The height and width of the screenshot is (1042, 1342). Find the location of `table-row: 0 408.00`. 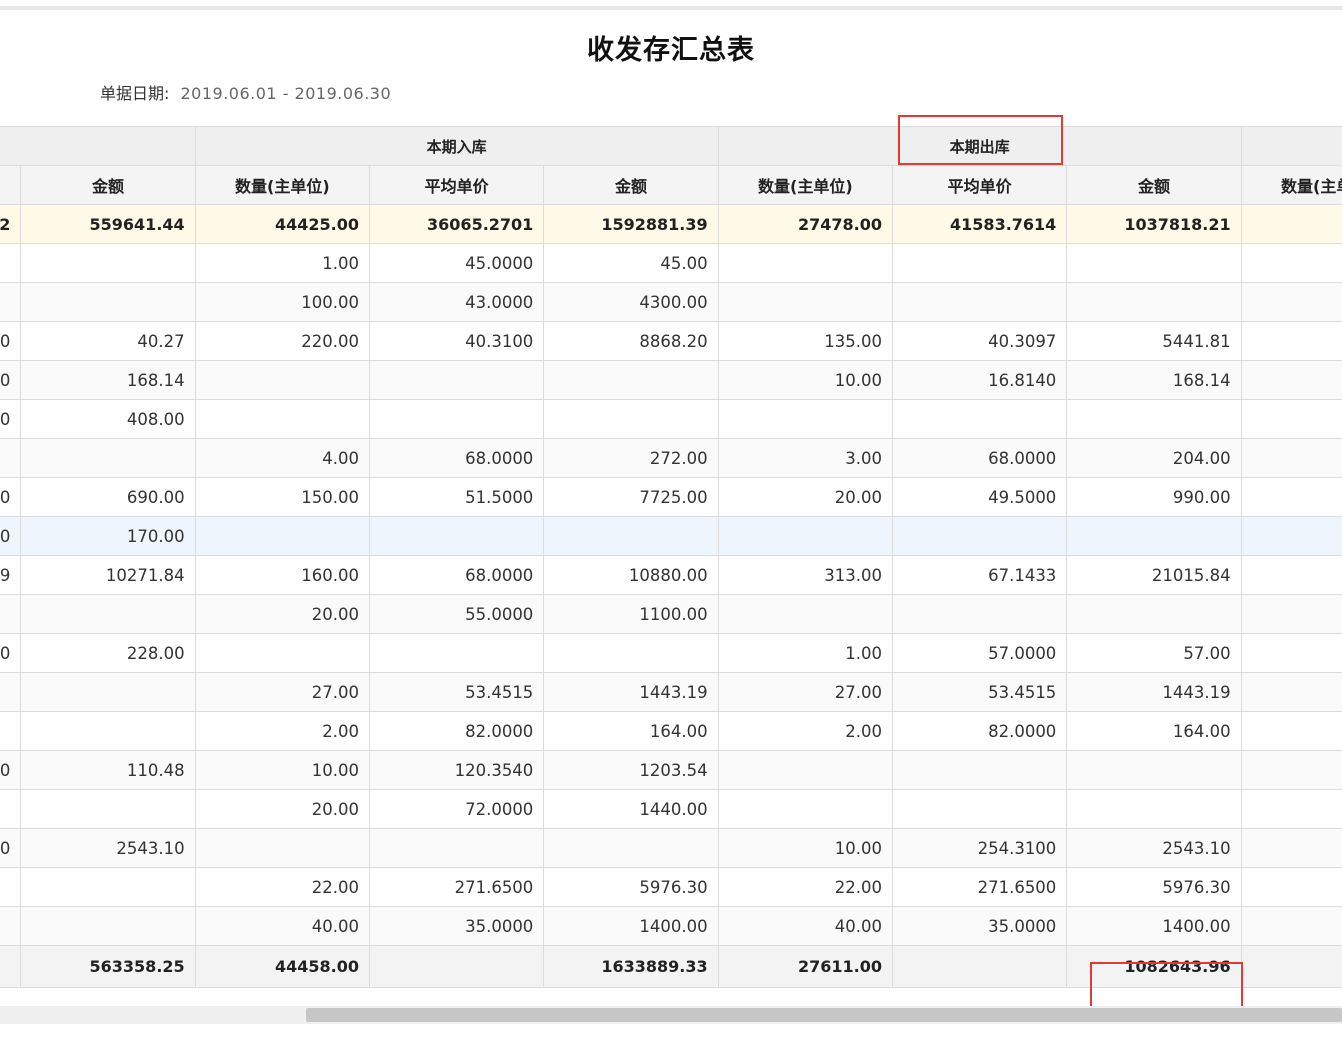

table-row: 0 408.00 is located at coordinates (671, 419).